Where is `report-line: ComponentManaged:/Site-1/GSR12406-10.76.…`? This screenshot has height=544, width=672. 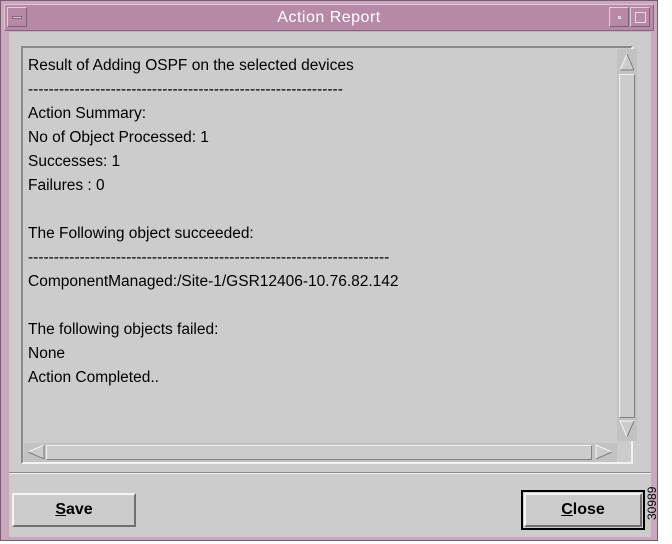 report-line: ComponentManaged:/Site-1/GSR12406-10.76.… is located at coordinates (213, 281).